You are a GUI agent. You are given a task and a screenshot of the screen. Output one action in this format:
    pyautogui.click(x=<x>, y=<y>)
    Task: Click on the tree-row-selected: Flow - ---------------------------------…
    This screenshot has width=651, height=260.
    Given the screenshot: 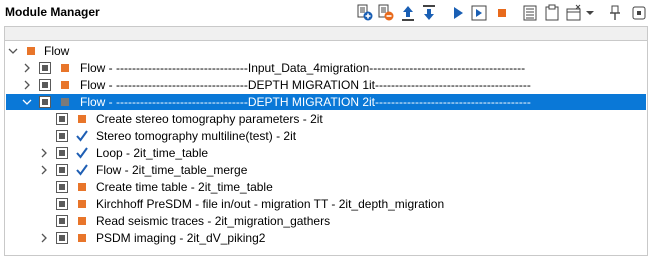 What is the action you would take?
    pyautogui.click(x=326, y=102)
    